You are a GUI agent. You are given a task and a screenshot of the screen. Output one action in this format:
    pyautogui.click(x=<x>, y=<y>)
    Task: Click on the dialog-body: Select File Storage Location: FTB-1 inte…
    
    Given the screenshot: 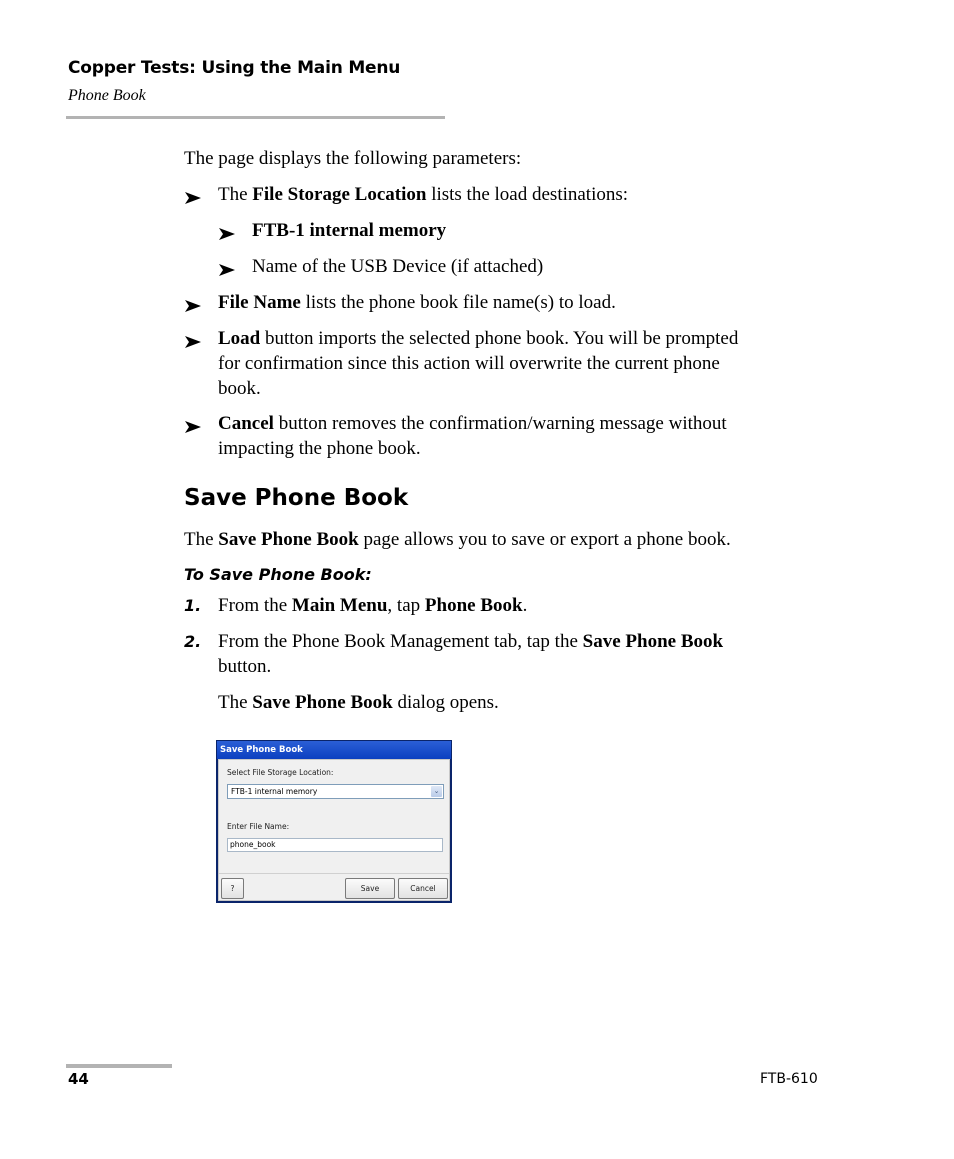 What is the action you would take?
    pyautogui.click(x=334, y=830)
    